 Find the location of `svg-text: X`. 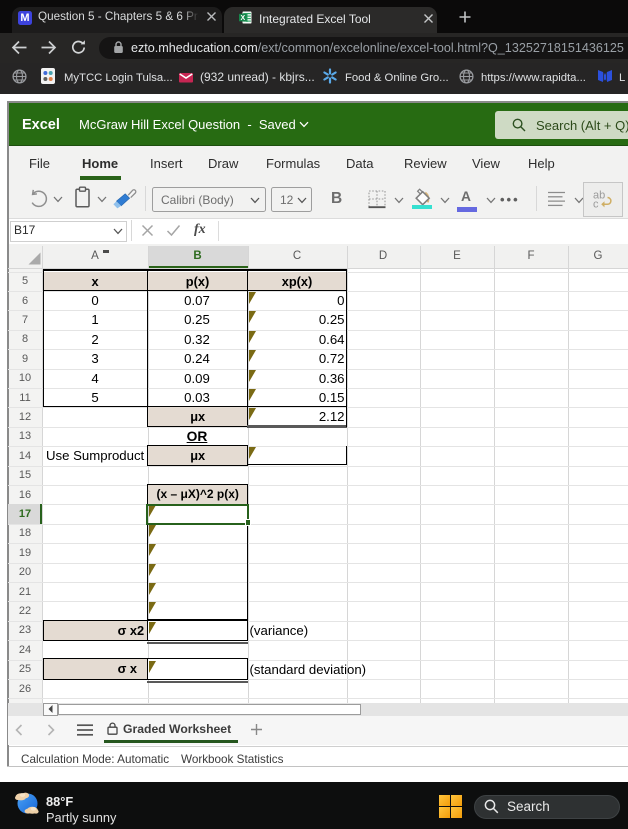

svg-text: X is located at coordinates (242, 18).